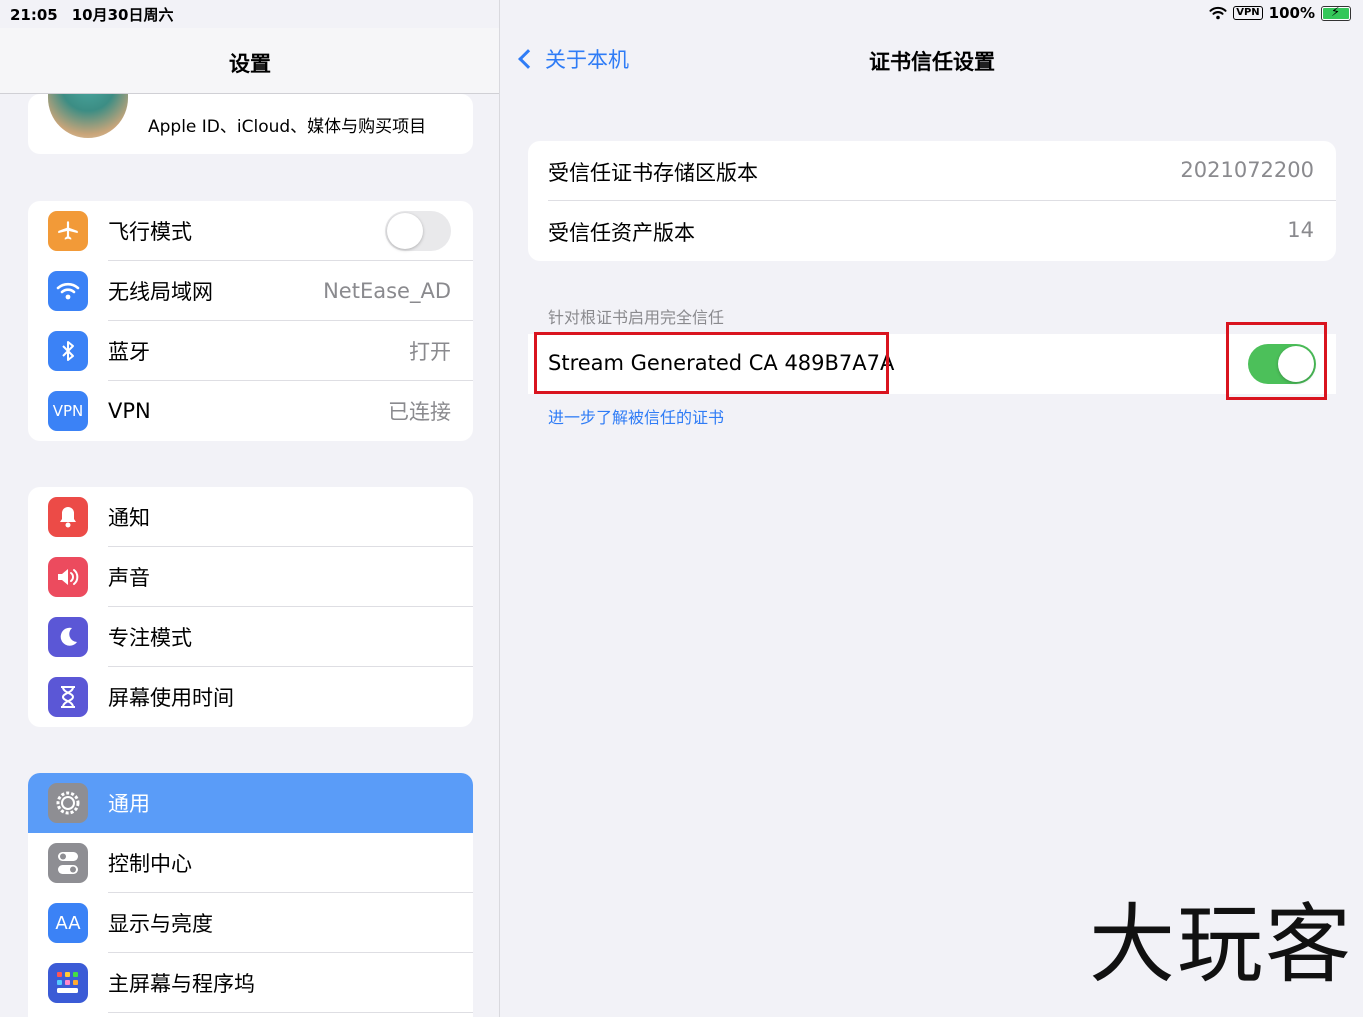 The image size is (1363, 1017). I want to click on wifi-icon, so click(68, 291).